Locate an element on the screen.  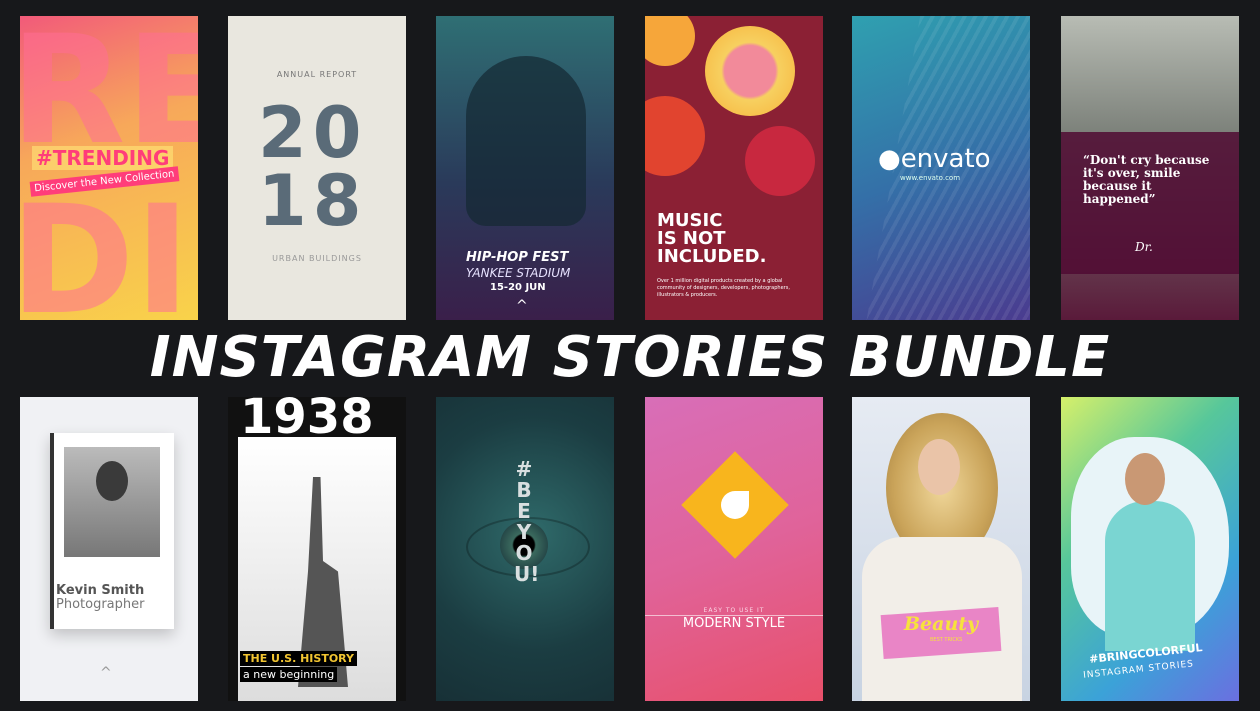
bg-letters-bottom: DI is located at coordinates (105, 247).